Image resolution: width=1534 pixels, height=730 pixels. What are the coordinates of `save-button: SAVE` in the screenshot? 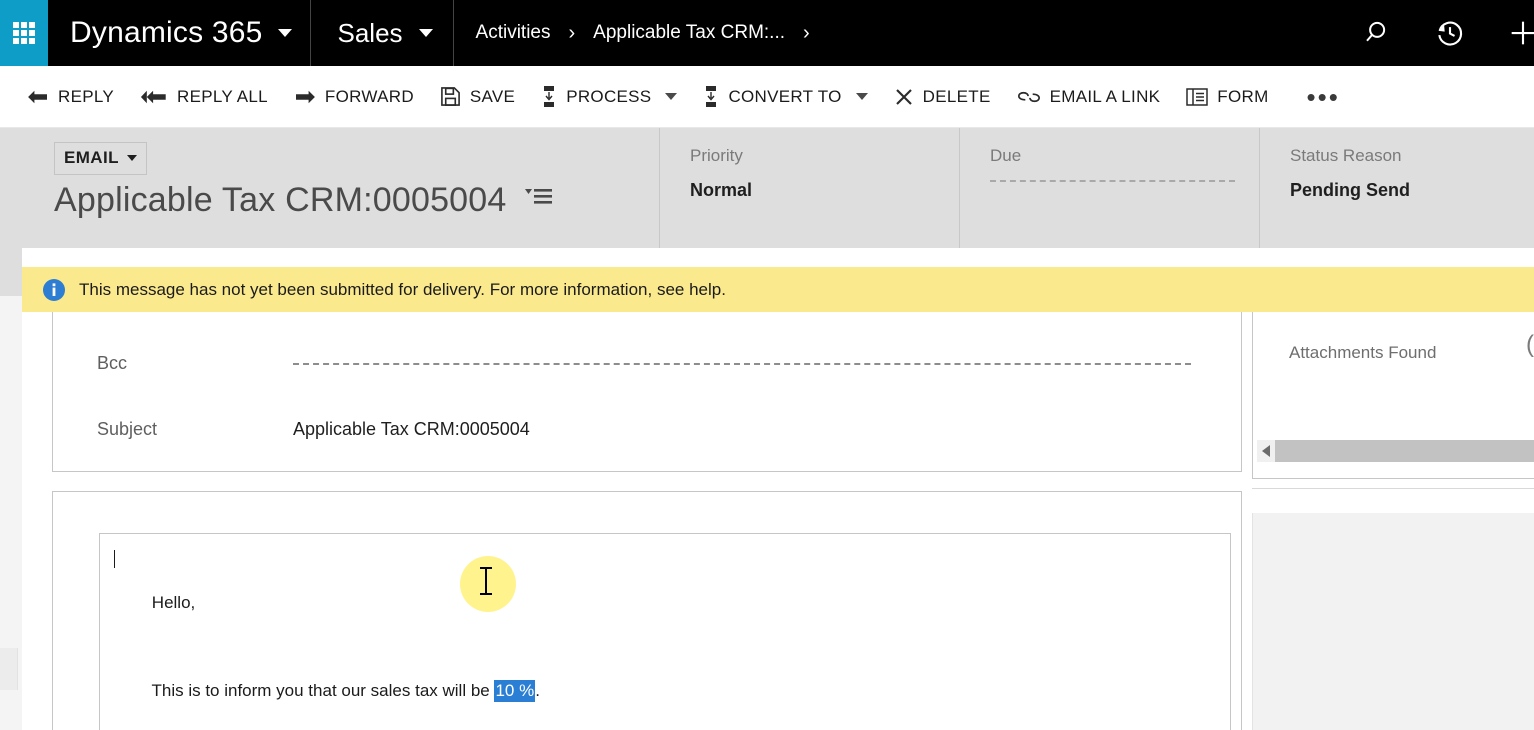 It's located at (477, 97).